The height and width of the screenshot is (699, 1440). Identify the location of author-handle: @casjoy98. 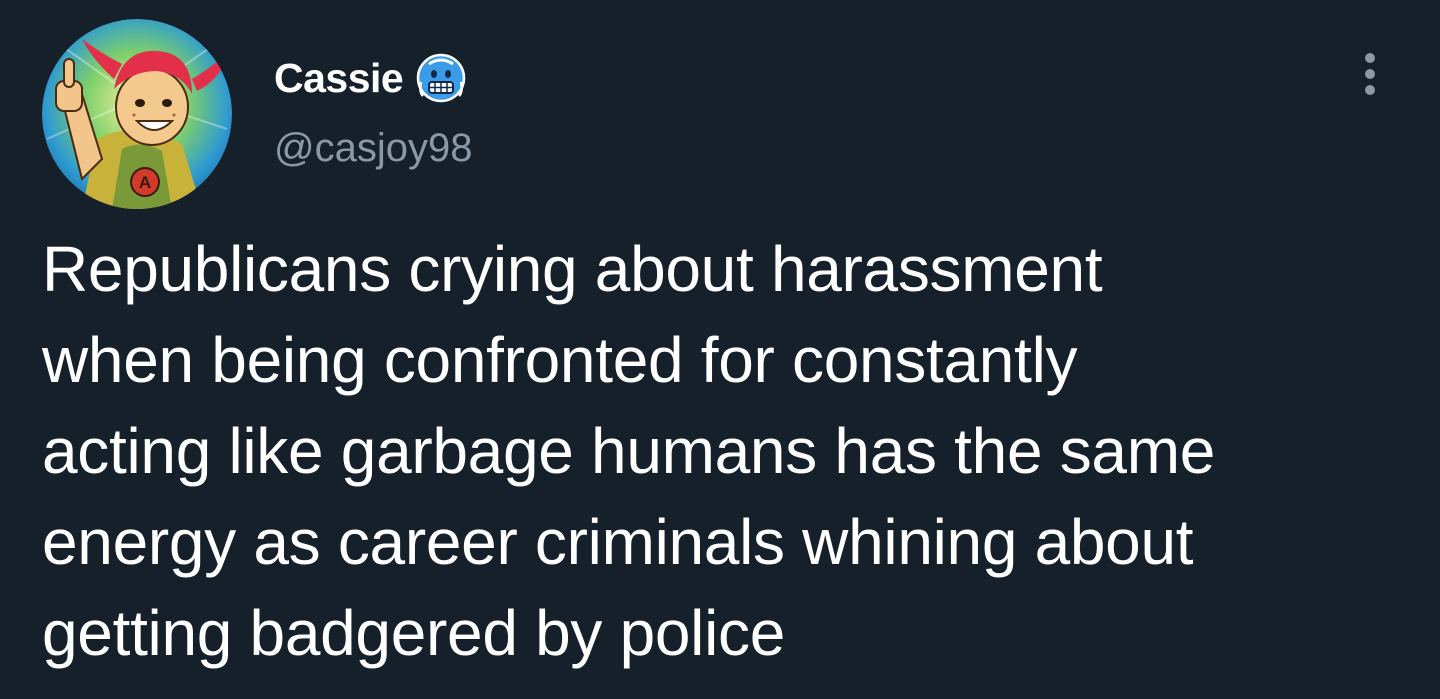
(373, 148).